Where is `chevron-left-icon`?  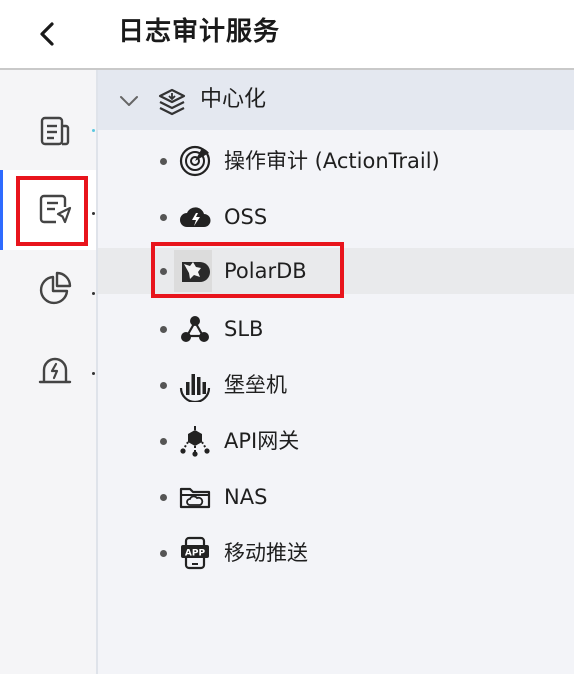 chevron-left-icon is located at coordinates (47, 34).